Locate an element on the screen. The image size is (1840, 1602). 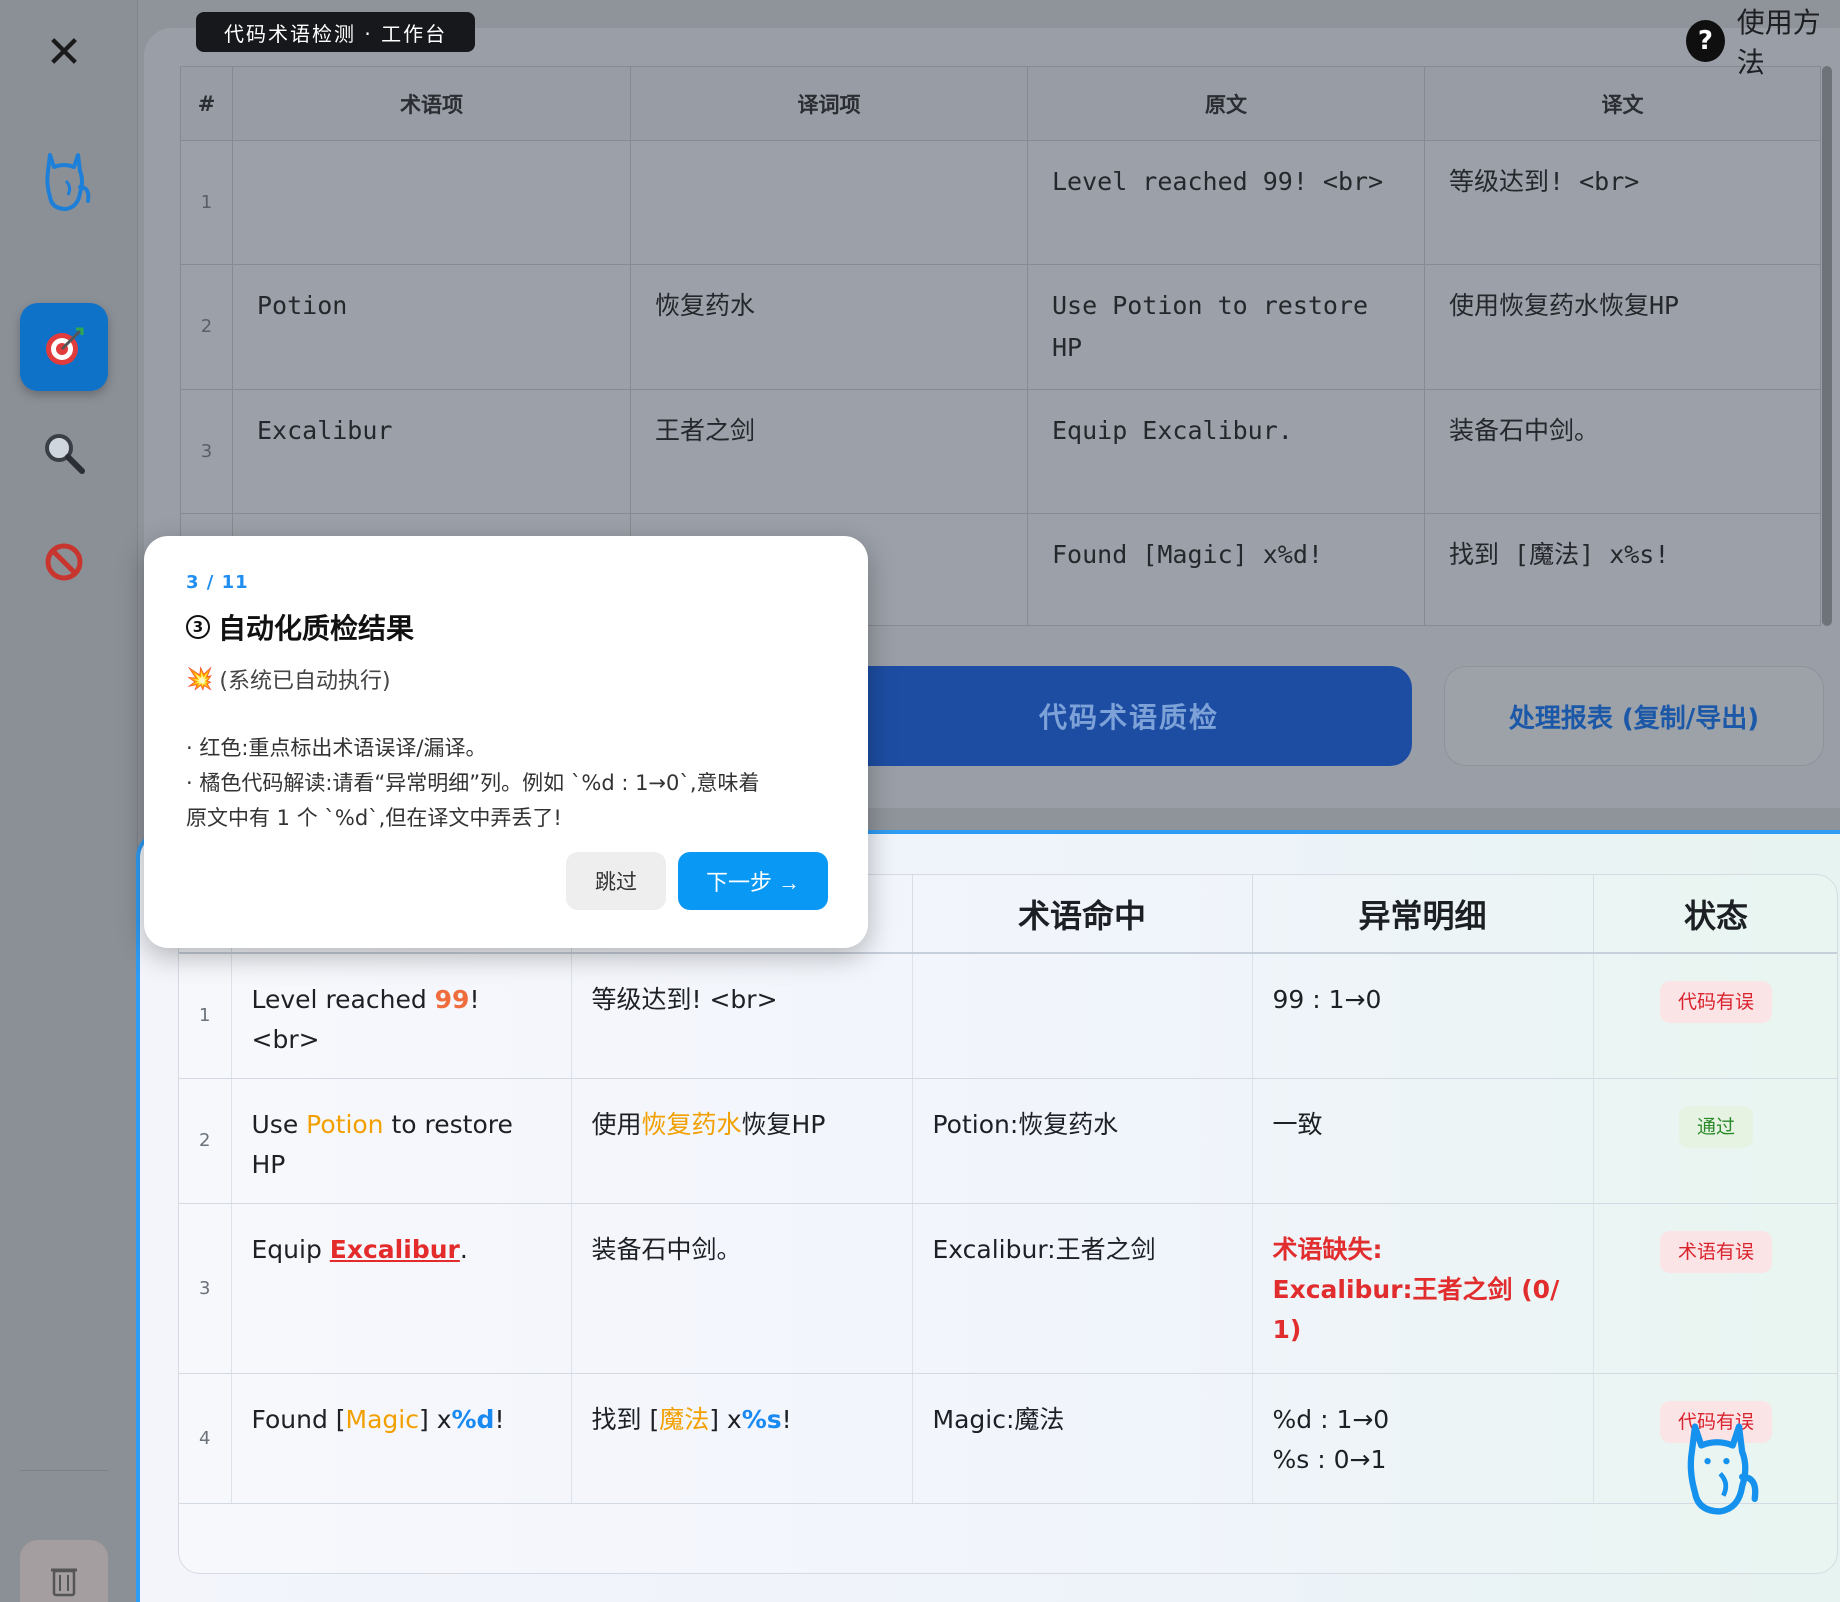
translation-cell is located at coordinates (829, 202).